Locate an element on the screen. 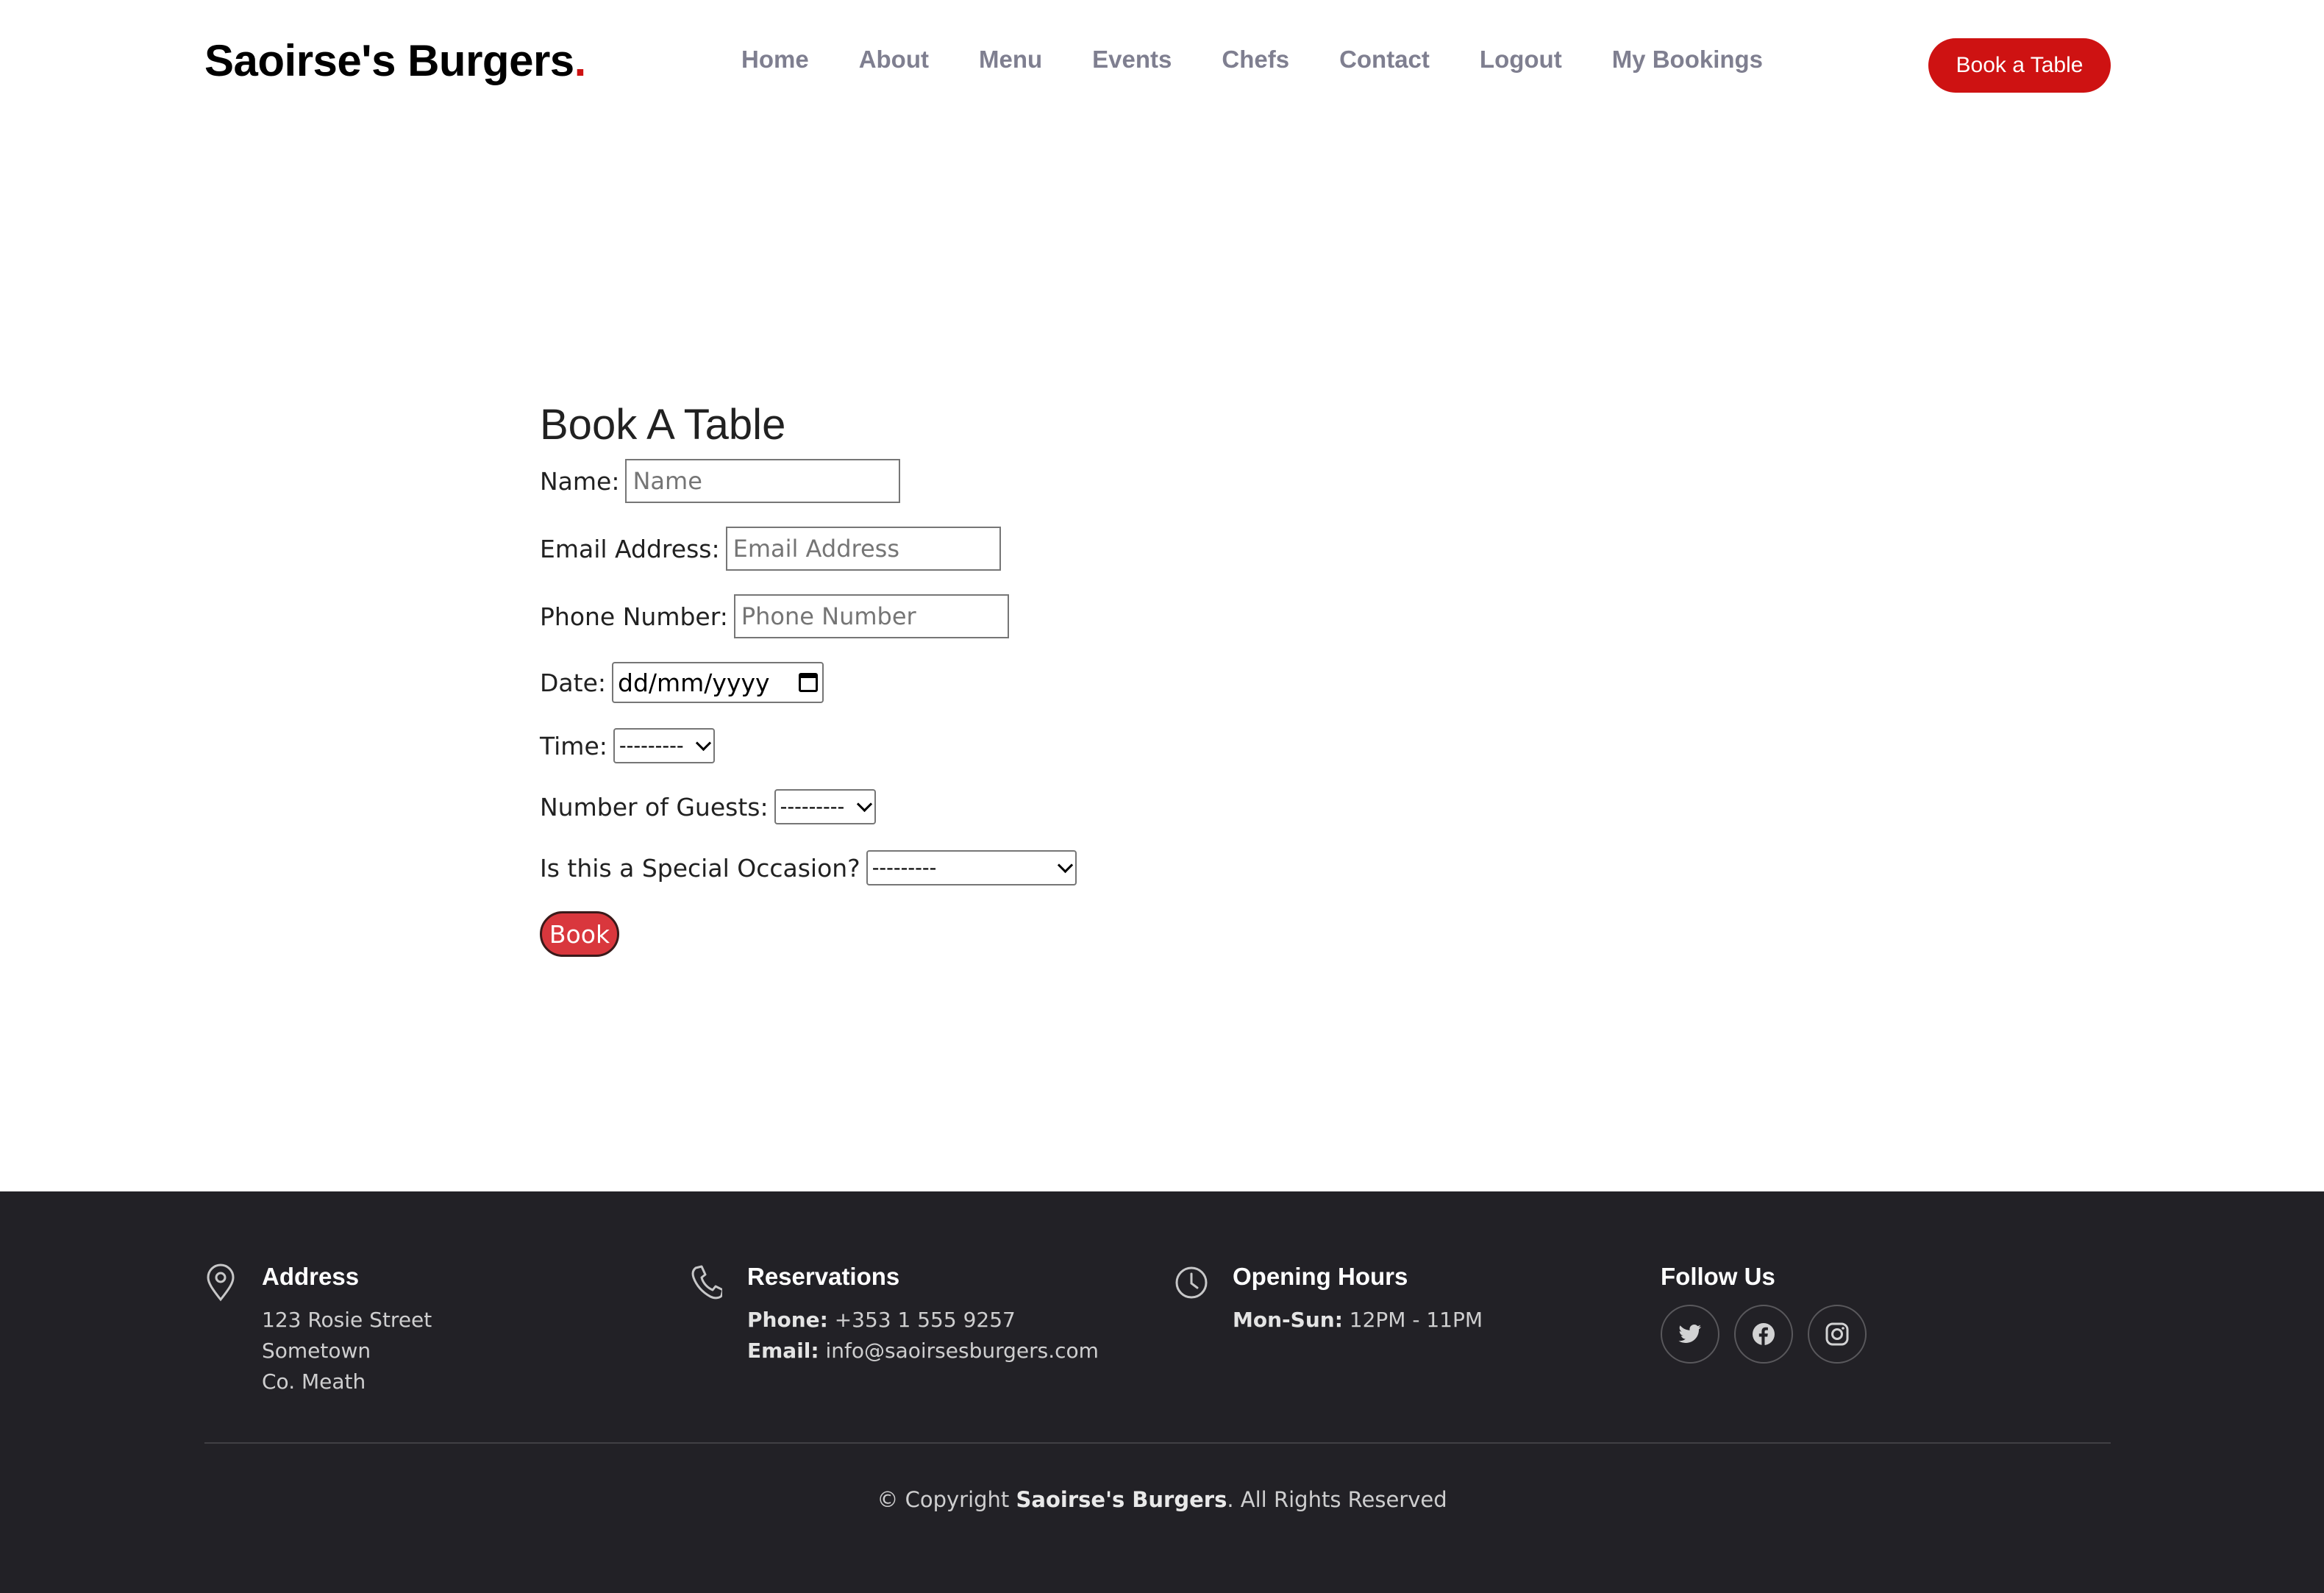 This screenshot has height=1593, width=2324. reservations-phone: Phone: +353 1 555 9257 is located at coordinates (923, 1320).